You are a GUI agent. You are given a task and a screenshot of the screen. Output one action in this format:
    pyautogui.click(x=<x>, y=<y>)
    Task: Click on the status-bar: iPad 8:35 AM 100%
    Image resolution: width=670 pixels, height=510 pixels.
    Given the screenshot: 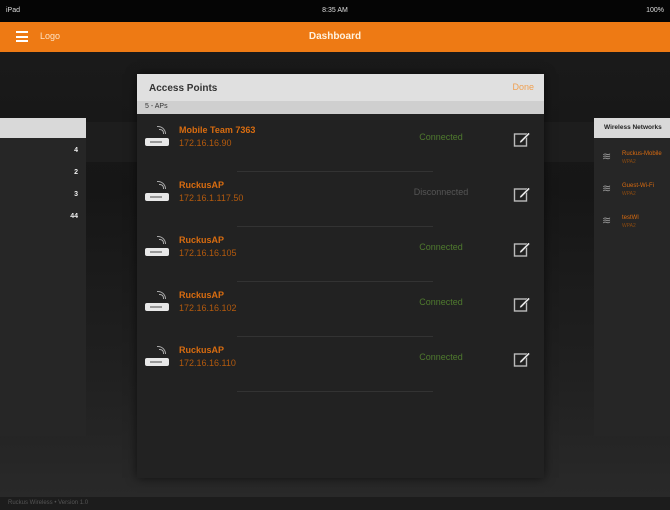 What is the action you would take?
    pyautogui.click(x=335, y=11)
    